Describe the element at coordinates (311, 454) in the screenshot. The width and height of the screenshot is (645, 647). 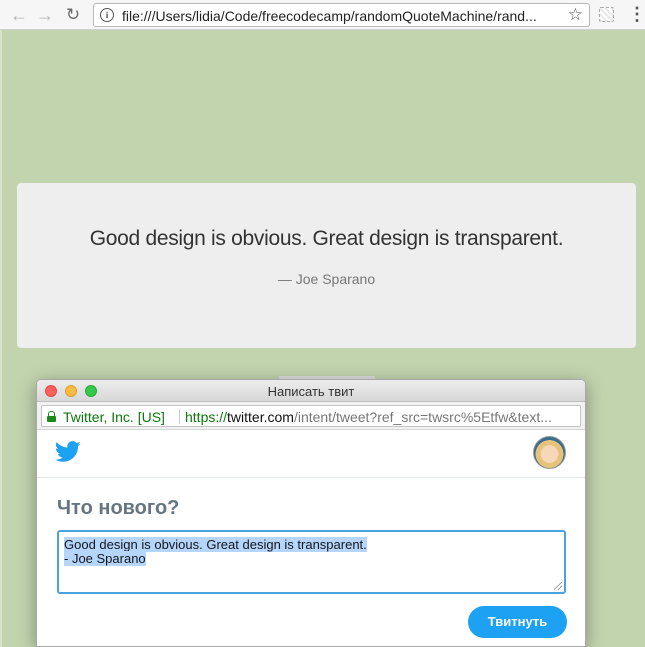
I see `twitter-header` at that location.